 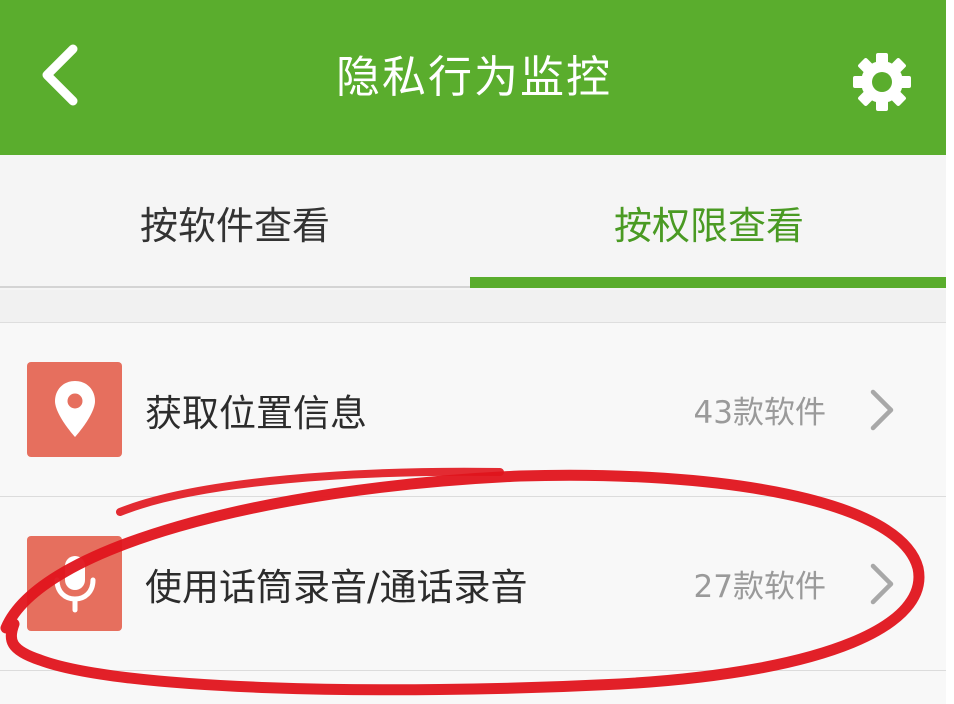 I want to click on permission-item-label: 获取位置信息, so click(x=256, y=413).